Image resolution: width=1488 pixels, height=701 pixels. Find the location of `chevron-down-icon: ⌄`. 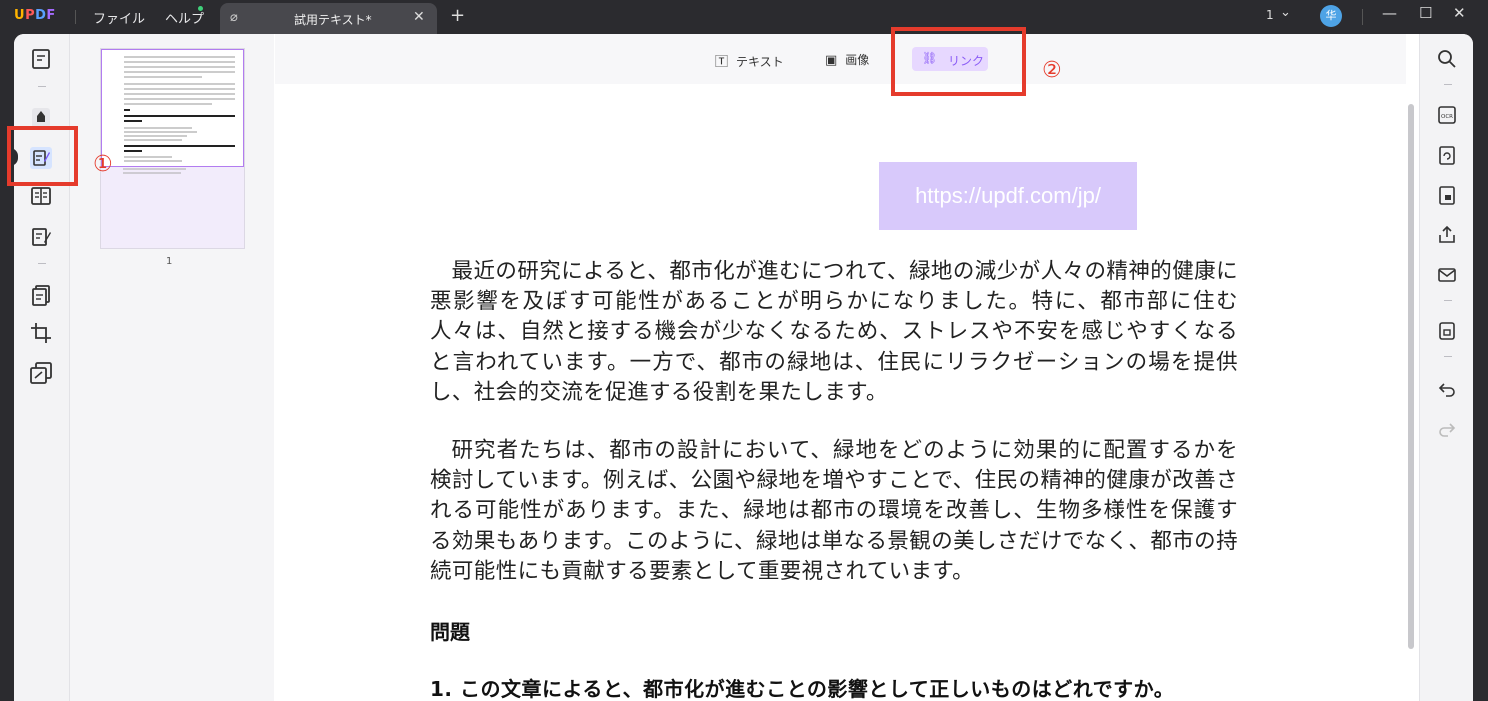

chevron-down-icon: ⌄ is located at coordinates (1285, 12).